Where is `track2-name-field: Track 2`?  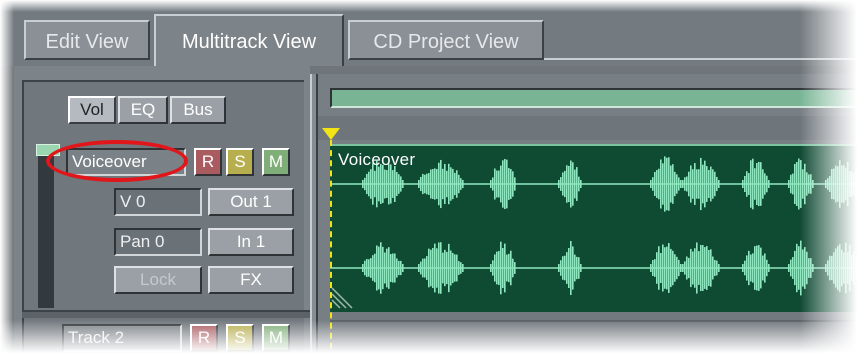
track2-name-field: Track 2 is located at coordinates (122, 338).